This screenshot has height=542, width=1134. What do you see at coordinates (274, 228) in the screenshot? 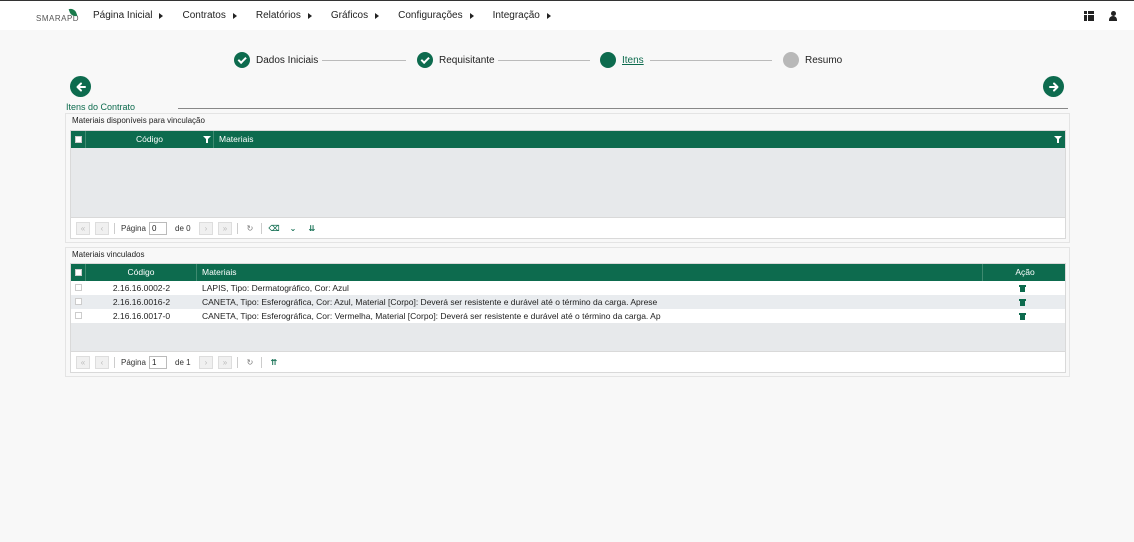
I see `eraser-icon: ⌫` at bounding box center [274, 228].